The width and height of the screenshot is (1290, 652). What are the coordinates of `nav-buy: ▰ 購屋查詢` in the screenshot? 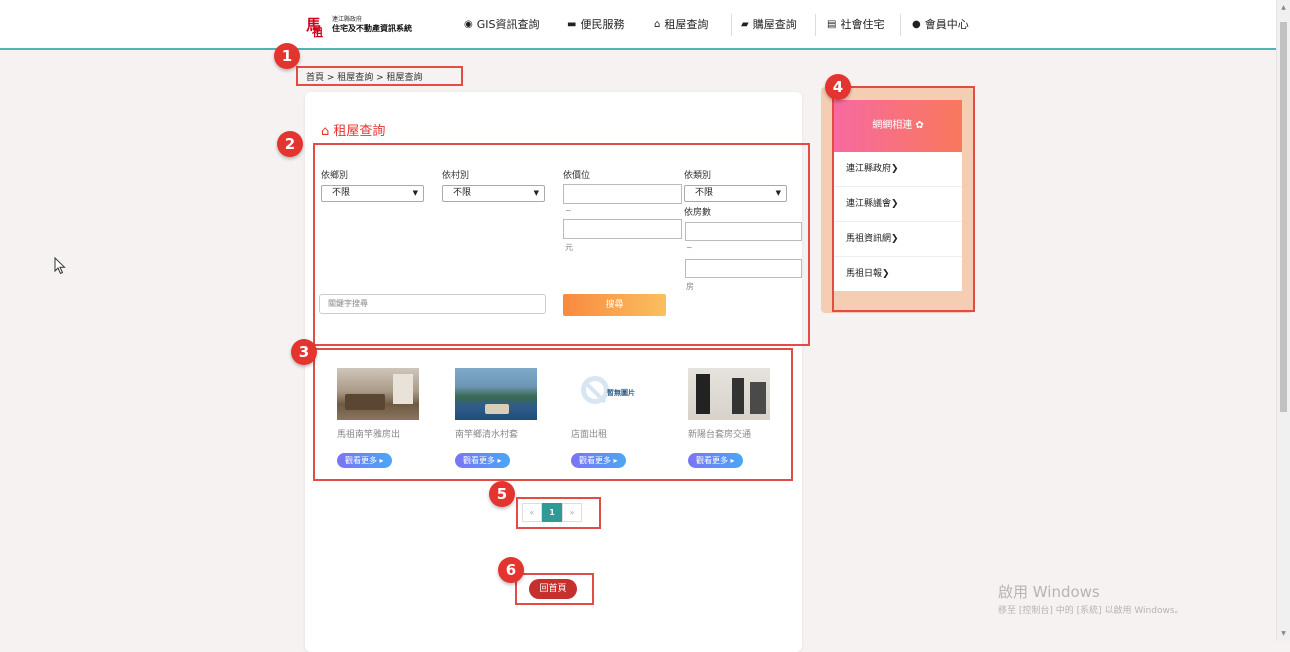 It's located at (769, 24).